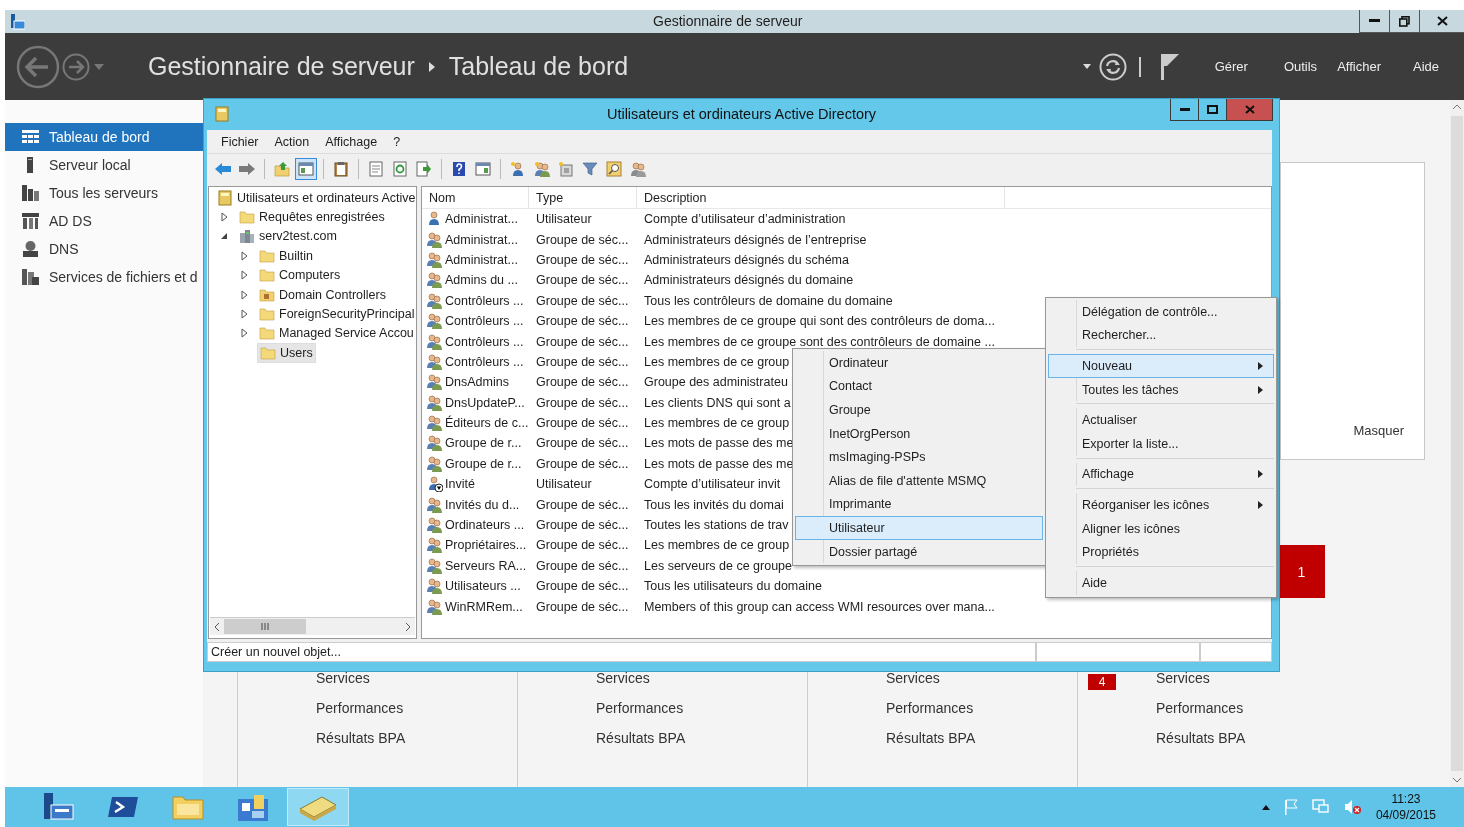  Describe the element at coordinates (104, 193) in the screenshot. I see `sidebar-item: Tous les serveurs` at that location.